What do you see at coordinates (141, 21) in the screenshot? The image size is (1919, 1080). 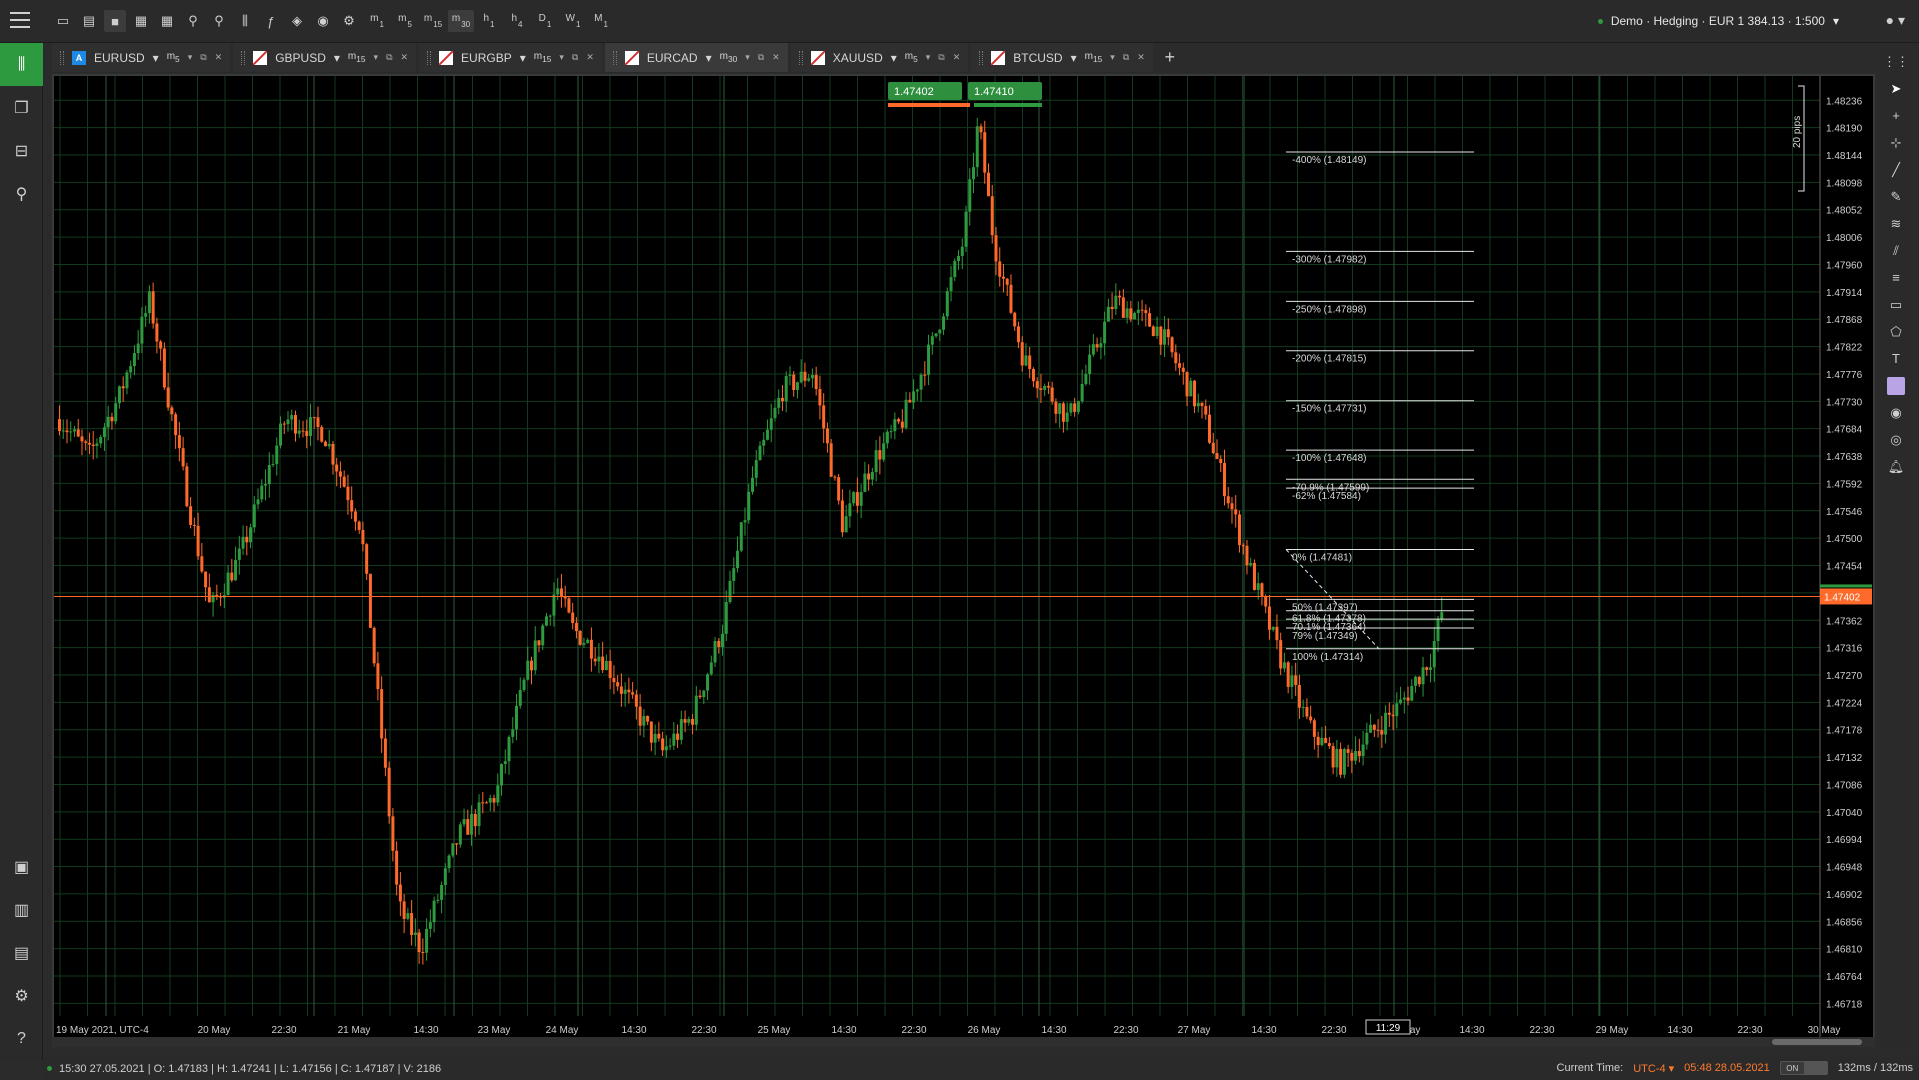 I see `grid-layout-icon: ▦` at bounding box center [141, 21].